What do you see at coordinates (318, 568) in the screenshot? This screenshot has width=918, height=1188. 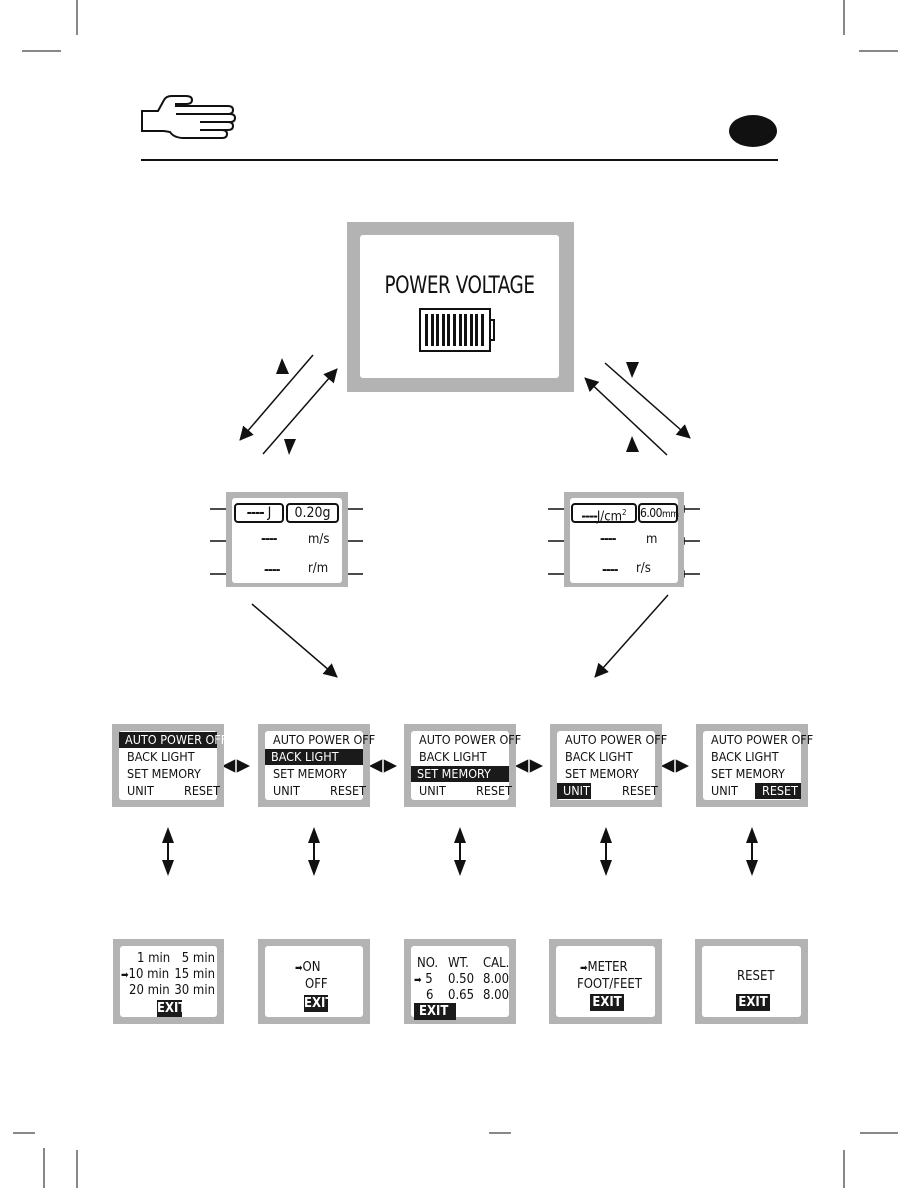 I see `rate-unit: r/m` at bounding box center [318, 568].